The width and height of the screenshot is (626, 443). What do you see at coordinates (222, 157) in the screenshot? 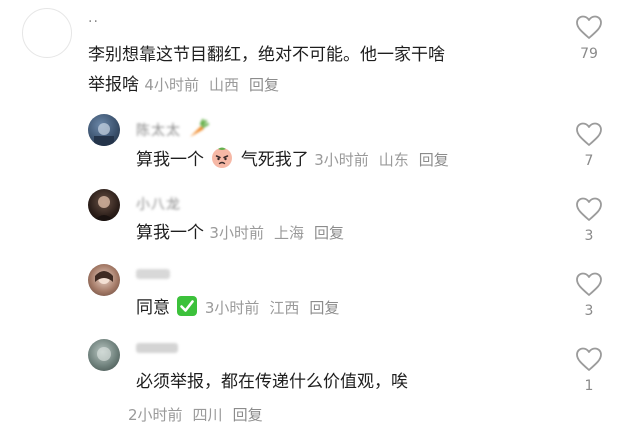
I see `angry-face-emoji` at bounding box center [222, 157].